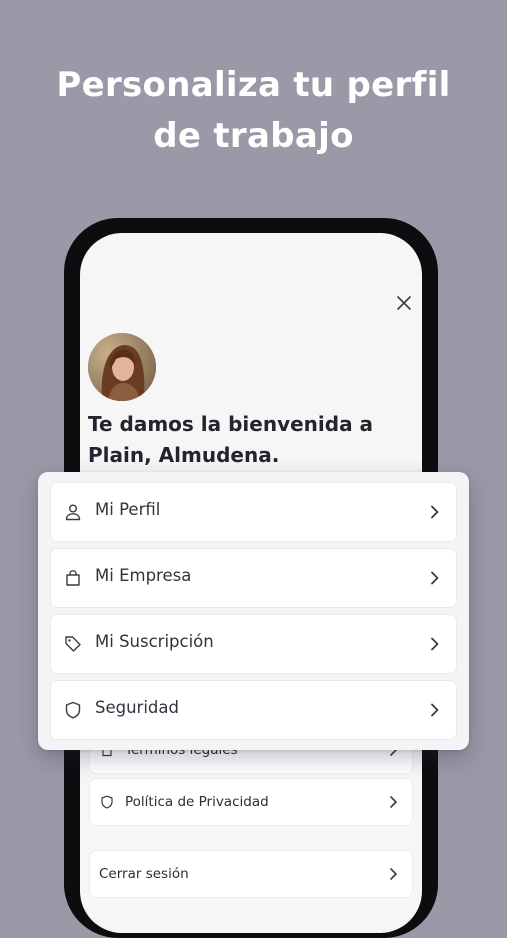 Image resolution: width=507 pixels, height=938 pixels. What do you see at coordinates (404, 303) in the screenshot?
I see `close-icon` at bounding box center [404, 303].